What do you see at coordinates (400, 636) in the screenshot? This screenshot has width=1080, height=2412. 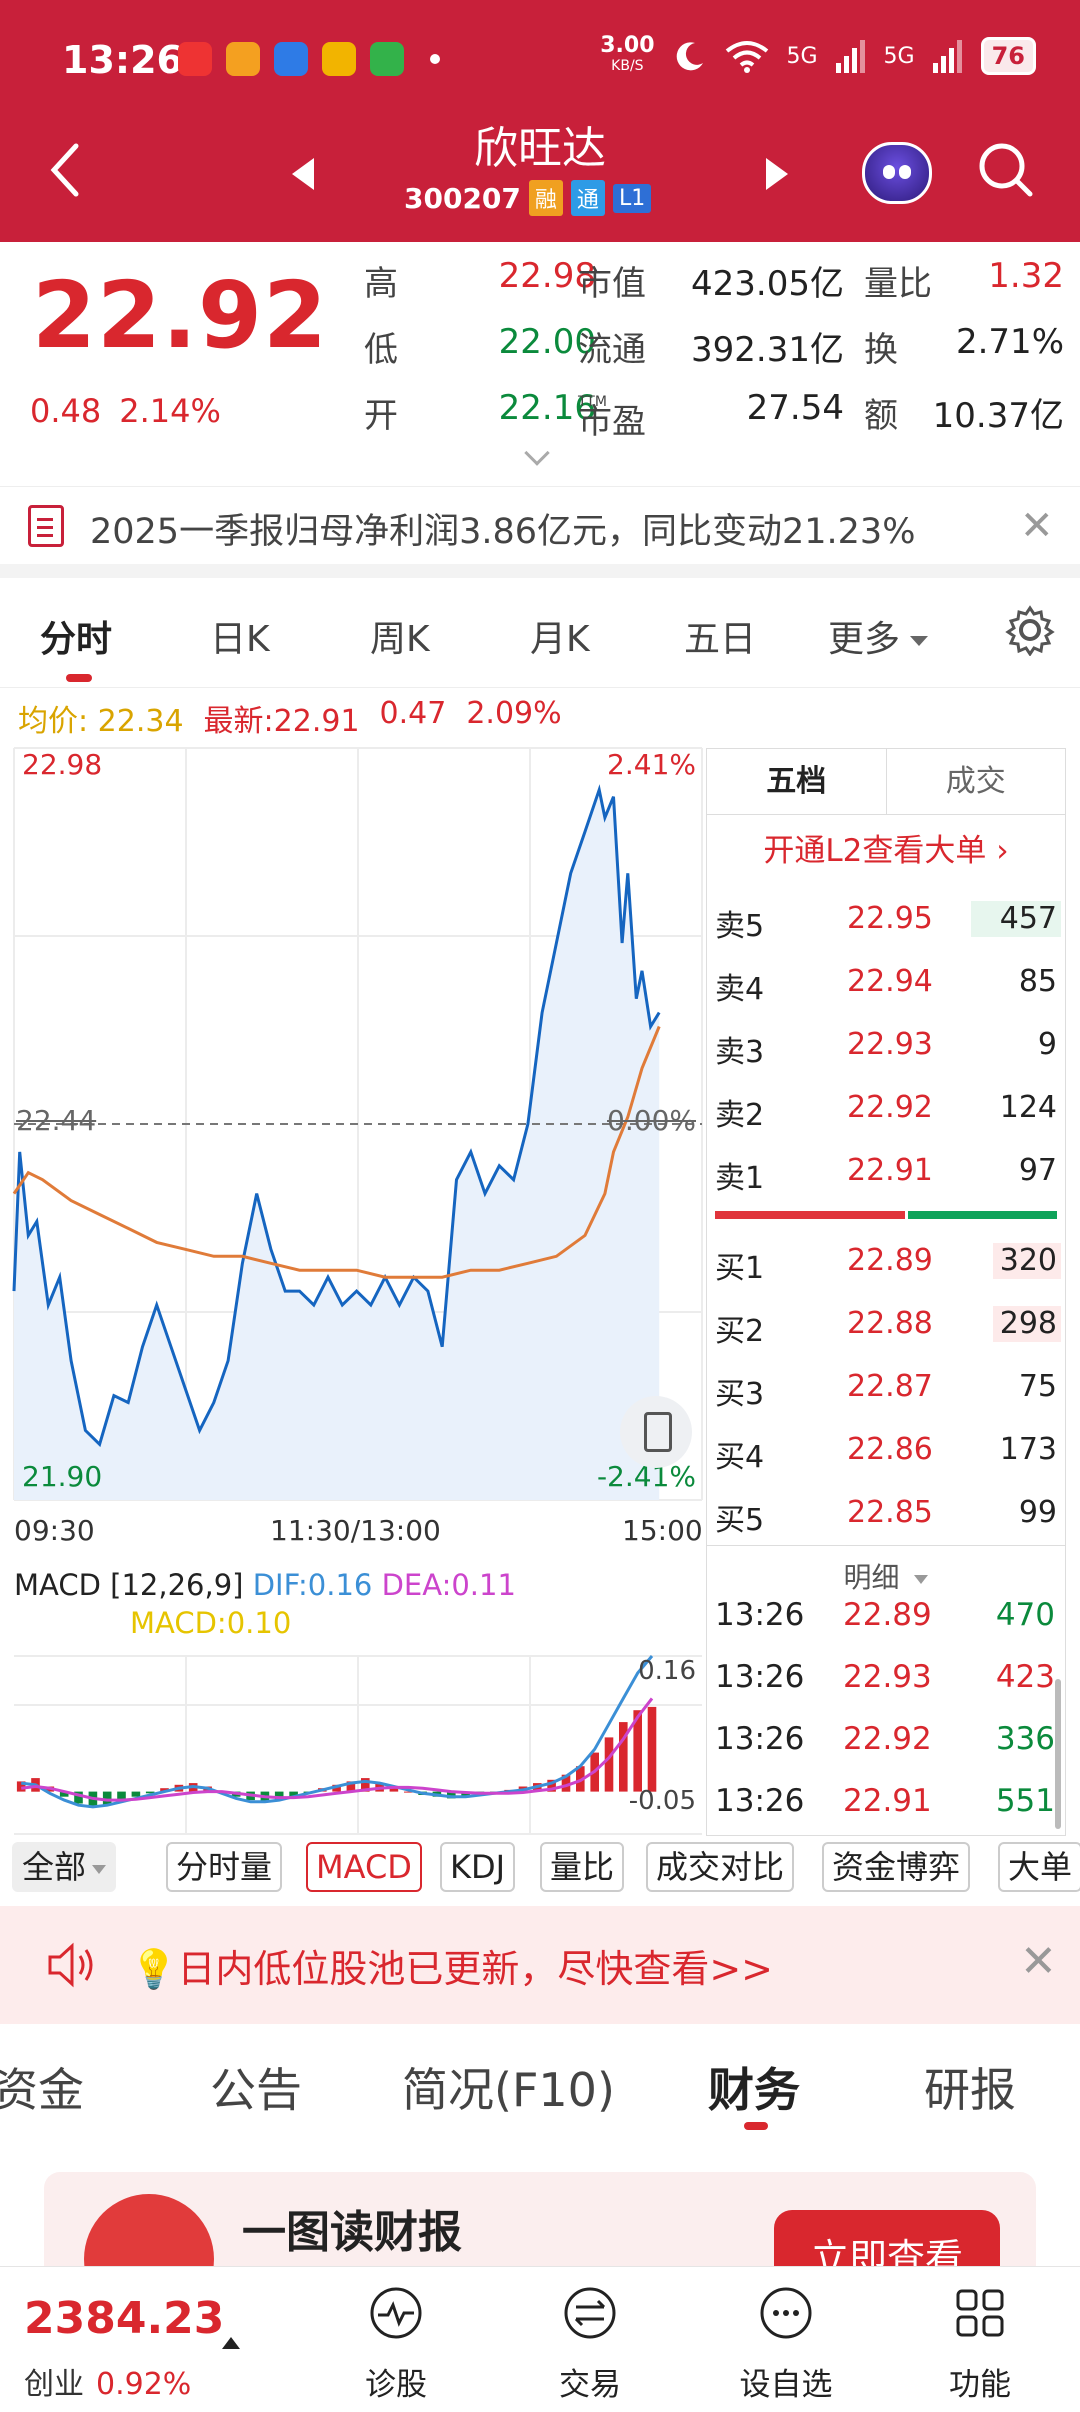 I see `tab-weekly-k: 周K` at bounding box center [400, 636].